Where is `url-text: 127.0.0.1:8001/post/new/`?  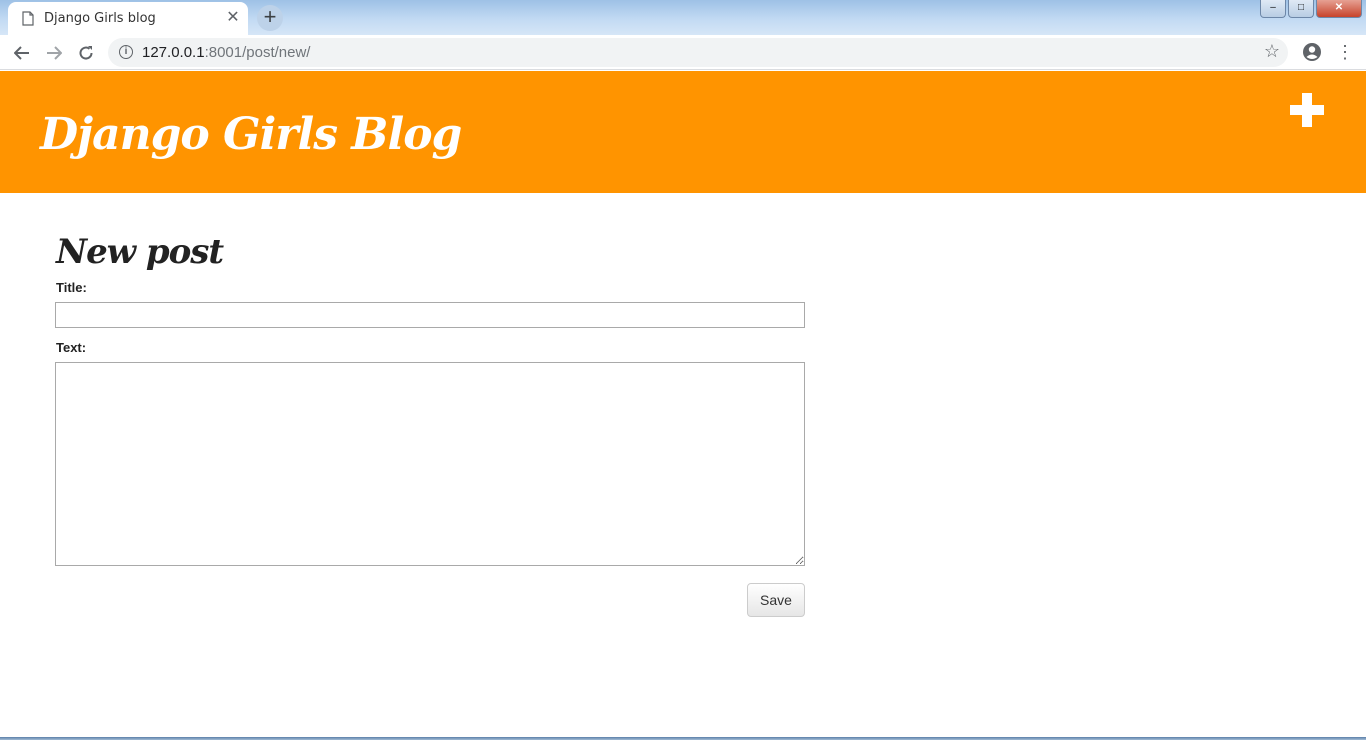
url-text: 127.0.0.1:8001/post/new/ is located at coordinates (226, 52).